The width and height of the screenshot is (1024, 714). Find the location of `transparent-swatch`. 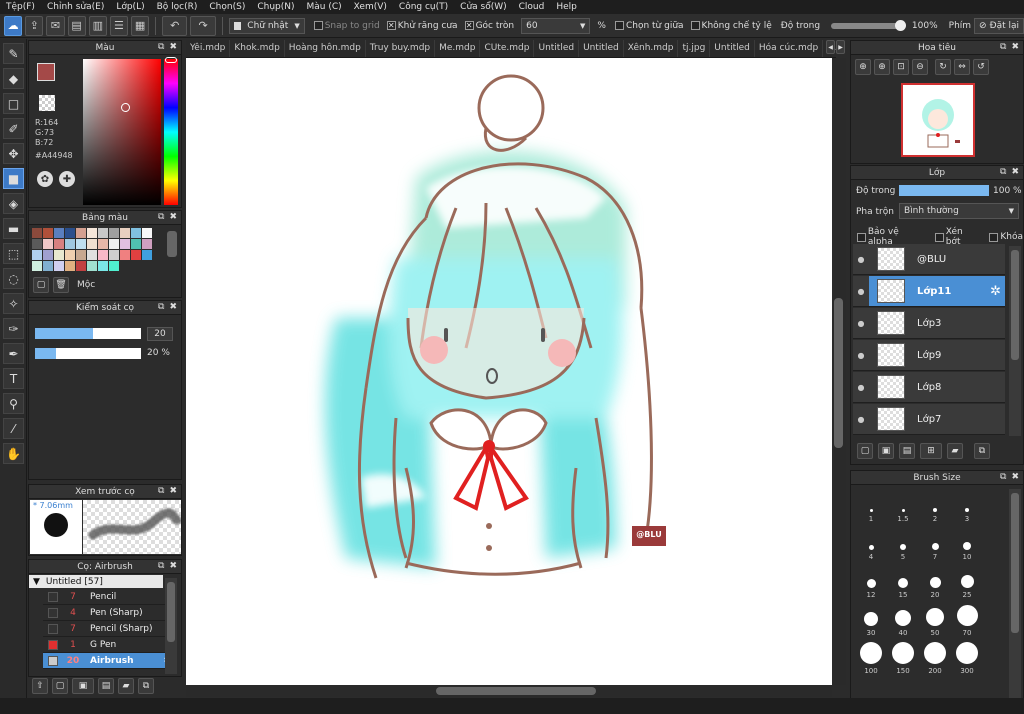

transparent-swatch is located at coordinates (47, 103).